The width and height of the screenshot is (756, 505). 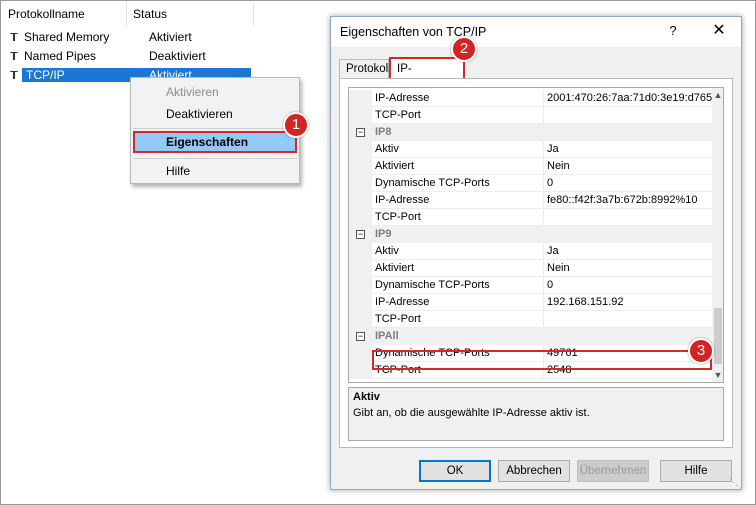 I want to click on scrollbar-thumb, so click(x=718, y=336).